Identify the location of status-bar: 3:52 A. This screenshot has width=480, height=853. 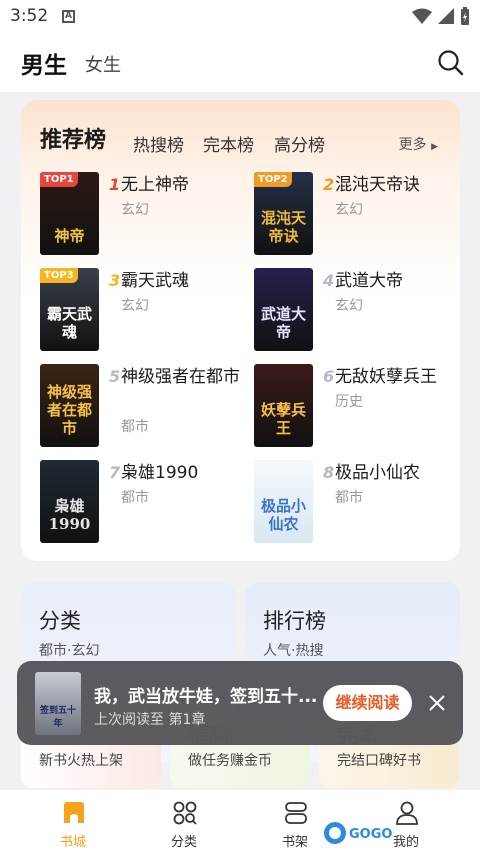
(240, 16).